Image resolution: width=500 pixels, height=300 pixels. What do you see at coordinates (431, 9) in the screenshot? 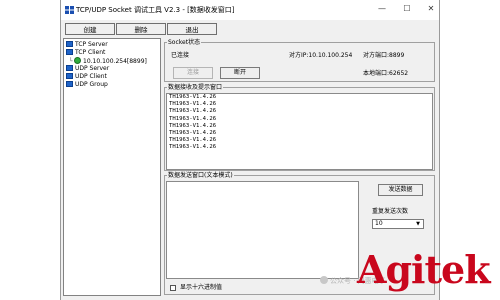
I see `close-button: ✕` at bounding box center [431, 9].